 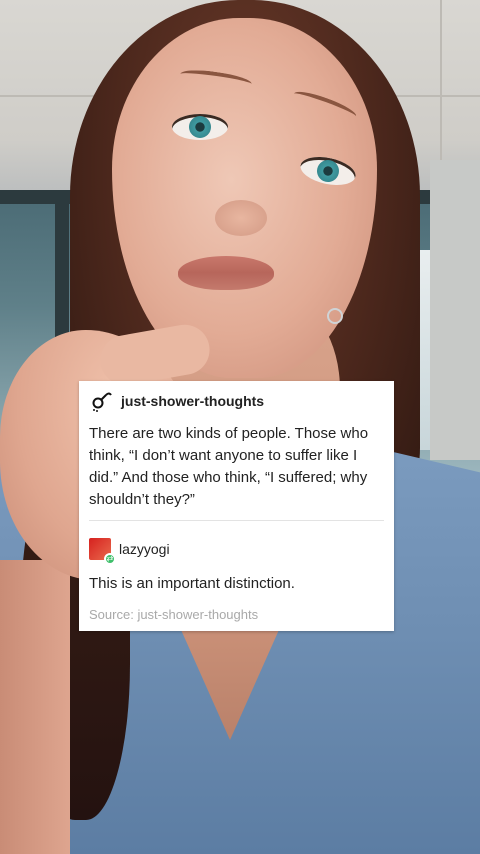 I want to click on shower-head-icon, so click(x=102, y=401).